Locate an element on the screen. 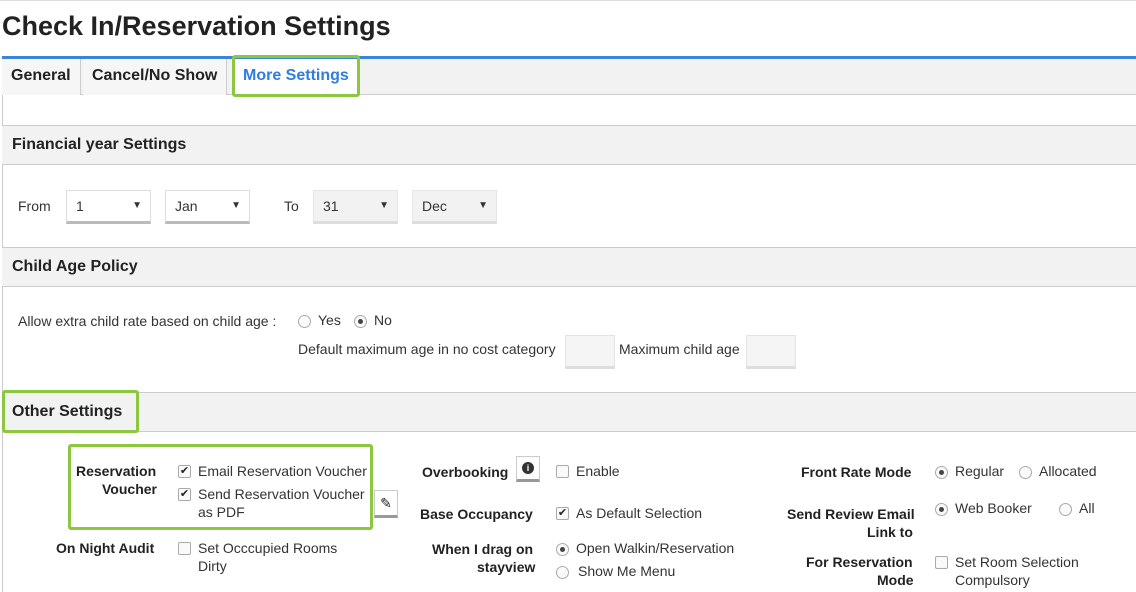 This screenshot has width=1136, height=592. overbooking-label: Overbooking is located at coordinates (465, 472).